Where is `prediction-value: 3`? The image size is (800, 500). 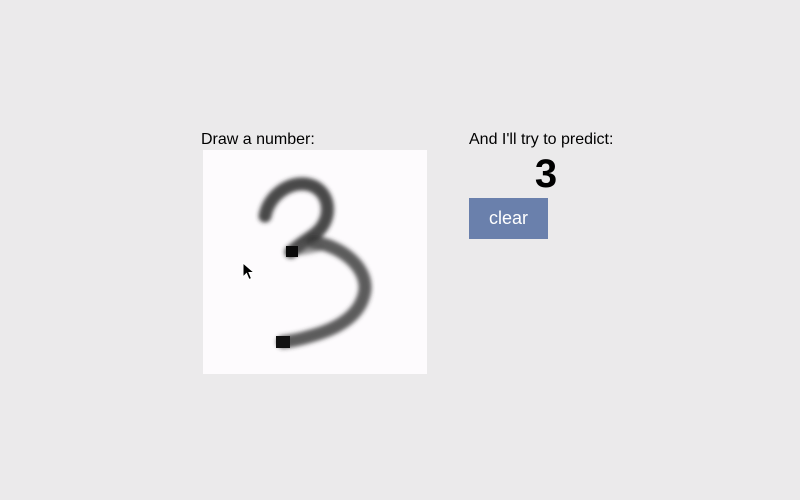 prediction-value: 3 is located at coordinates (546, 174).